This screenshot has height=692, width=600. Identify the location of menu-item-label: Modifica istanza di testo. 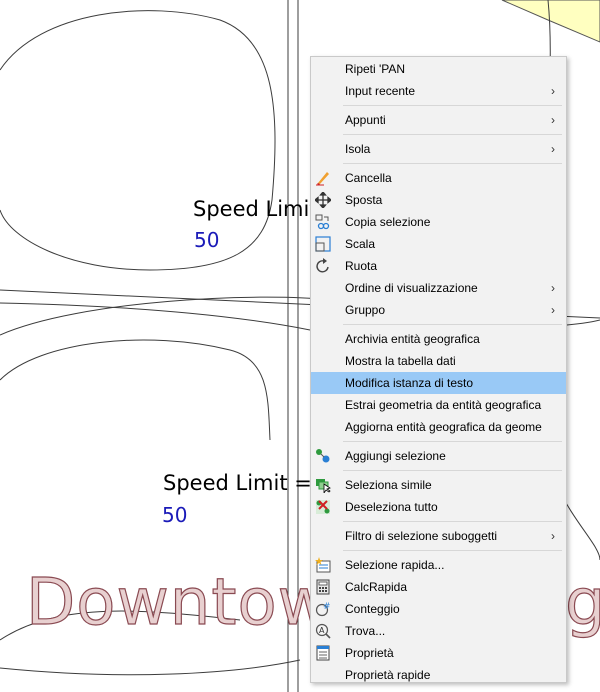
(409, 383).